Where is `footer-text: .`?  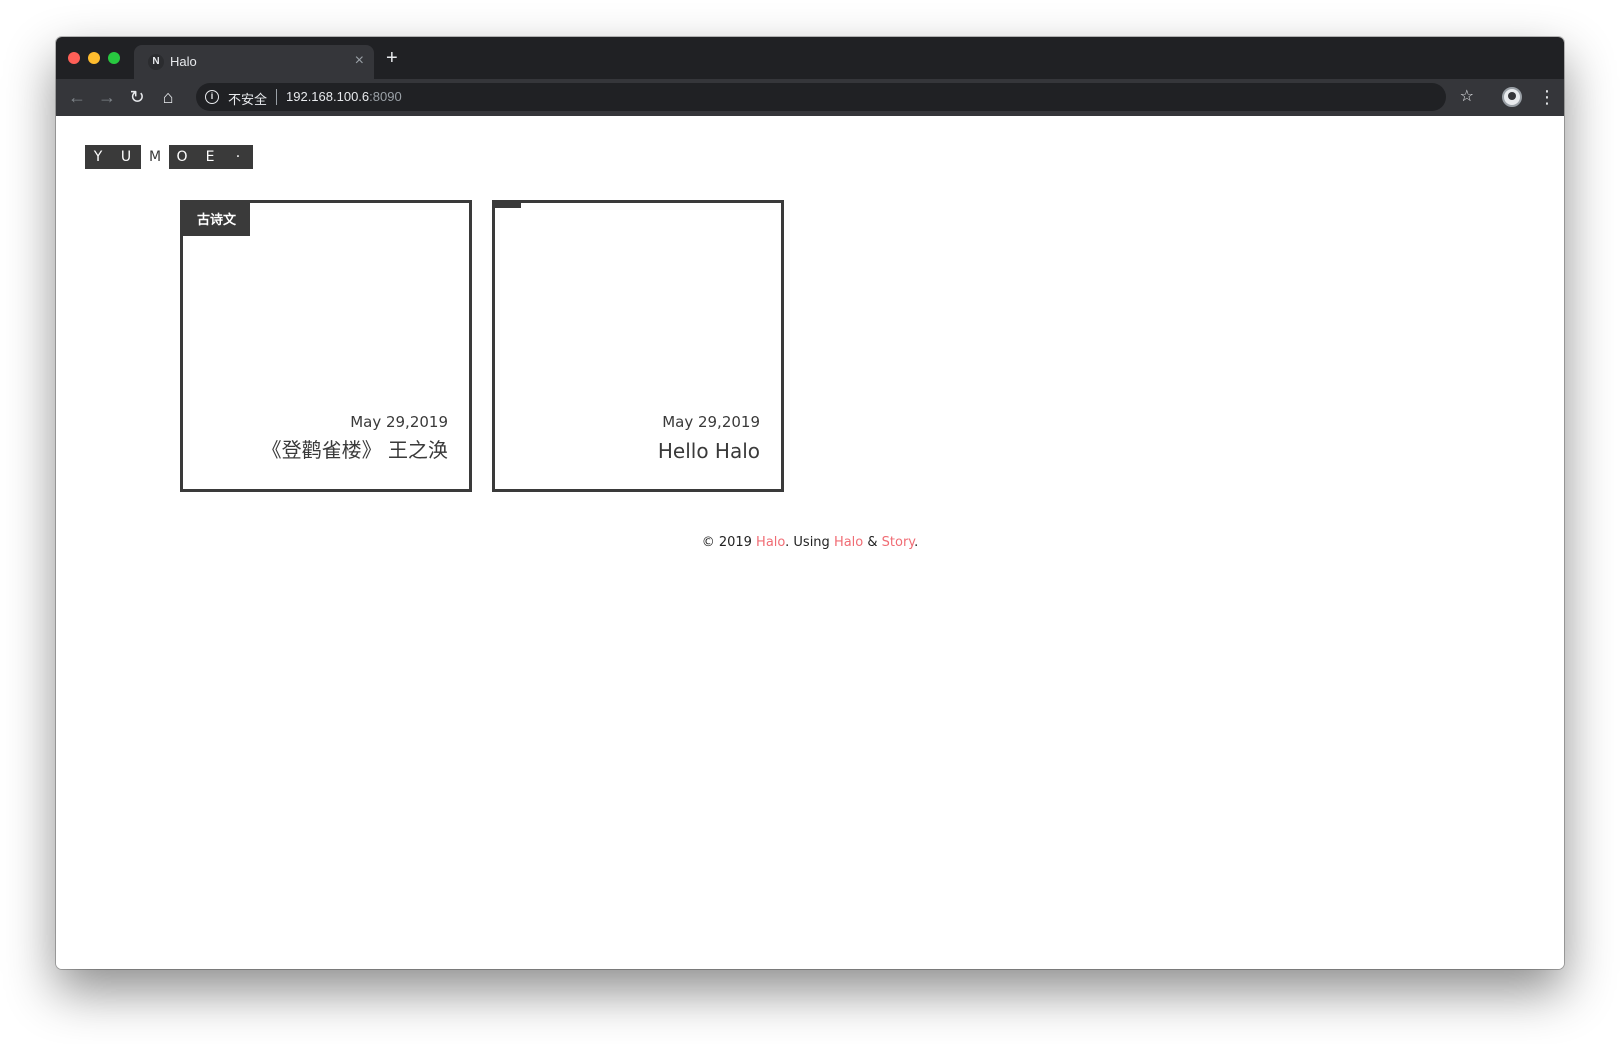
footer-text: . is located at coordinates (916, 542).